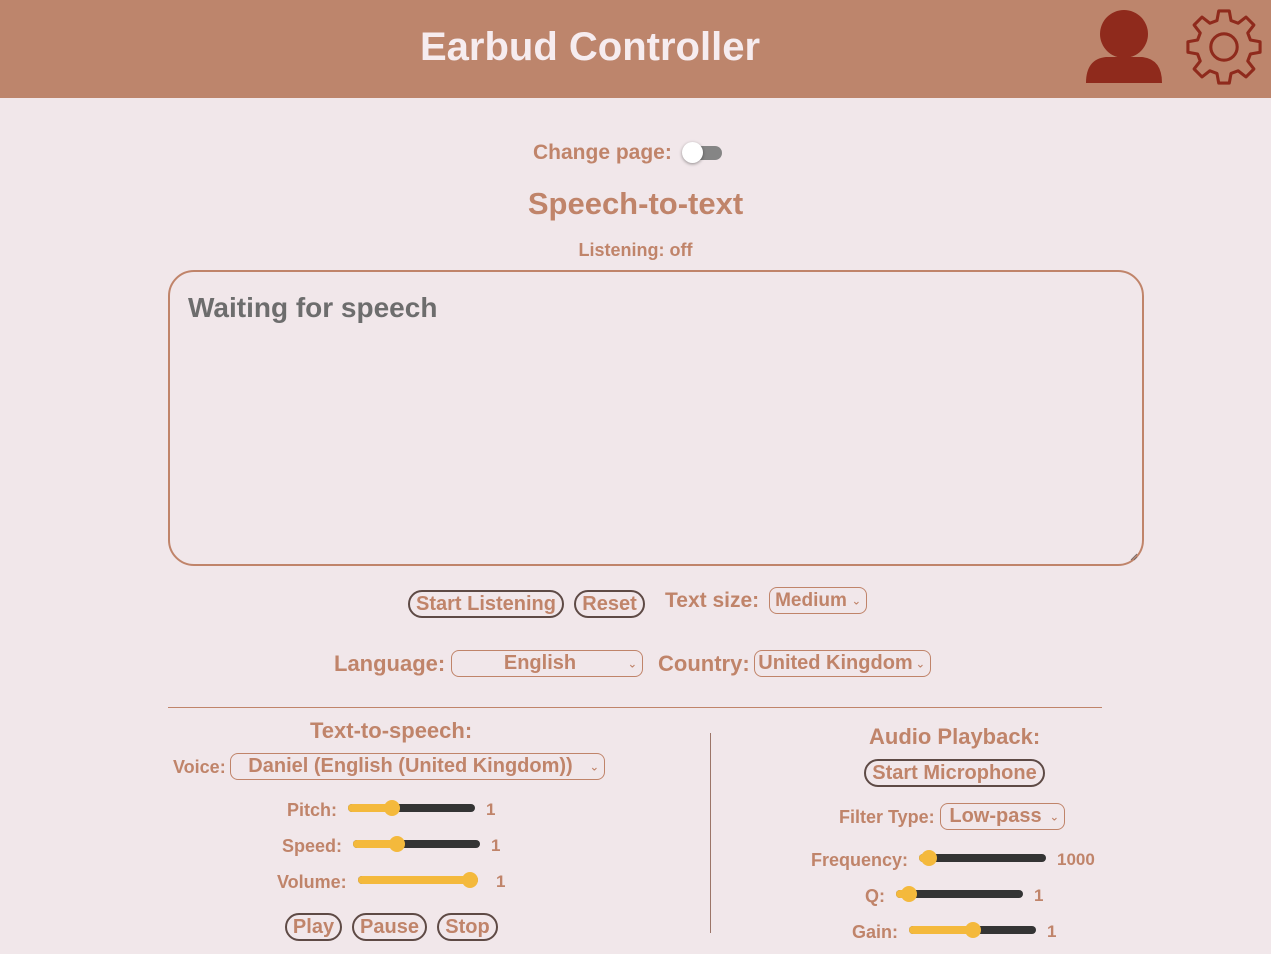 The width and height of the screenshot is (1271, 954). Describe the element at coordinates (875, 932) in the screenshot. I see `gain-label: Gain:` at that location.